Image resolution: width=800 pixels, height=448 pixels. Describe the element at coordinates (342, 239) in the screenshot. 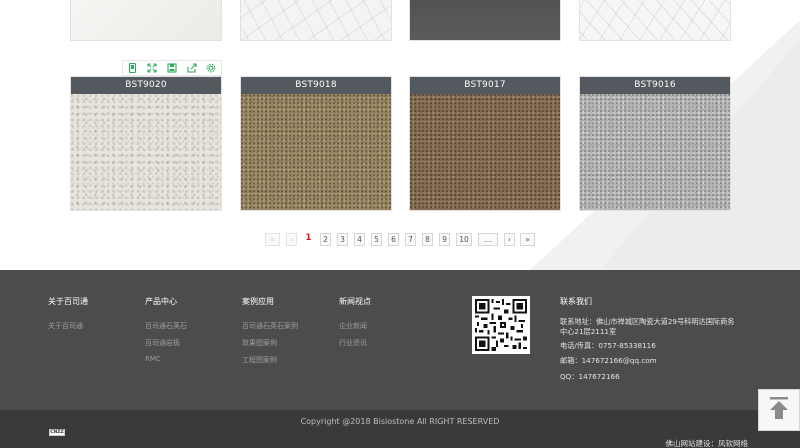

I see `page-3: 3` at that location.